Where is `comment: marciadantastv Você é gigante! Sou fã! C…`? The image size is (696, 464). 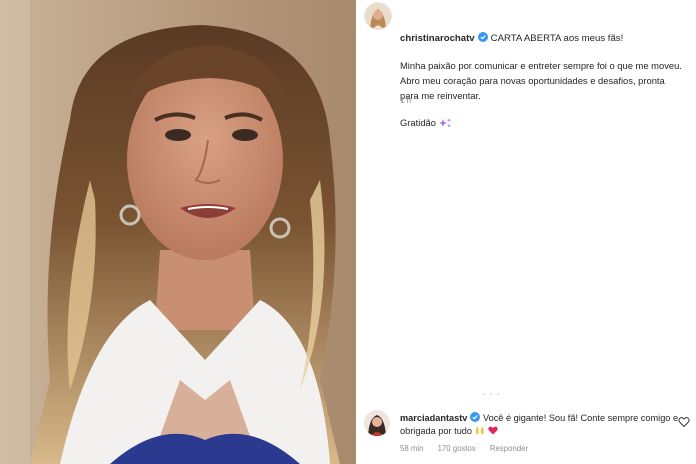 comment: marciadantastv Você é gigante! Sou fã! C… is located at coordinates (530, 436).